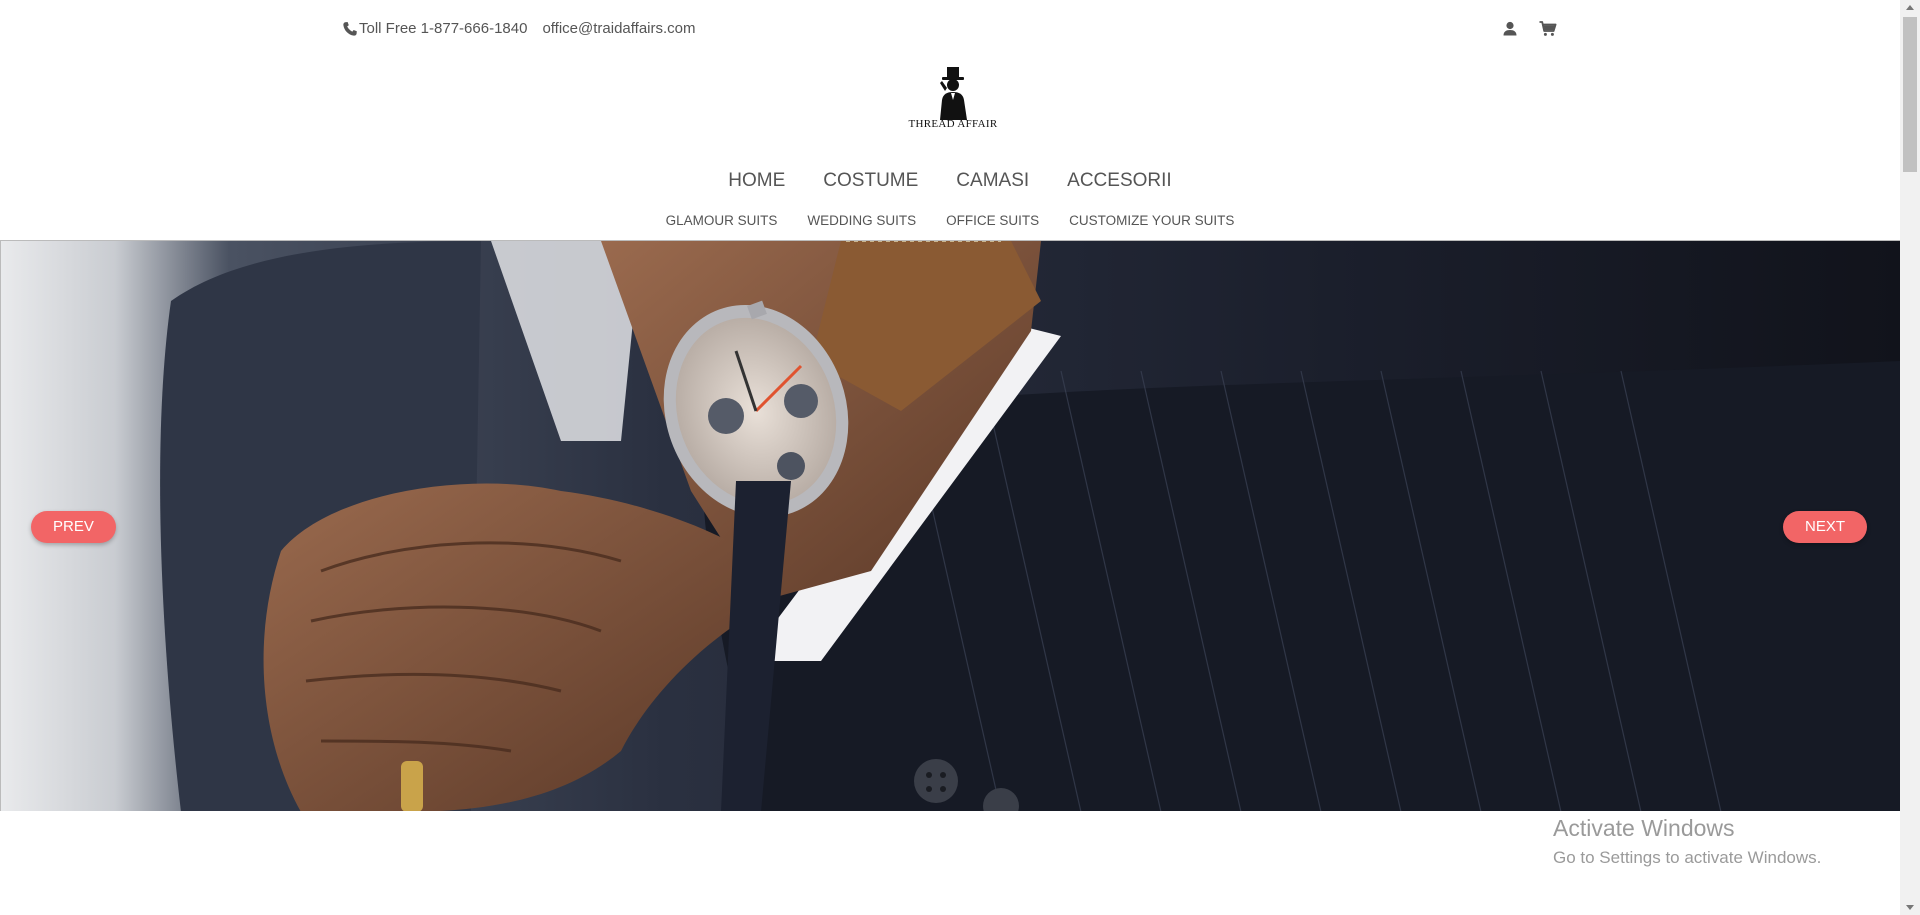  I want to click on main-nav: HOME COSTUME CAMASI ACCESORII, so click(950, 181).